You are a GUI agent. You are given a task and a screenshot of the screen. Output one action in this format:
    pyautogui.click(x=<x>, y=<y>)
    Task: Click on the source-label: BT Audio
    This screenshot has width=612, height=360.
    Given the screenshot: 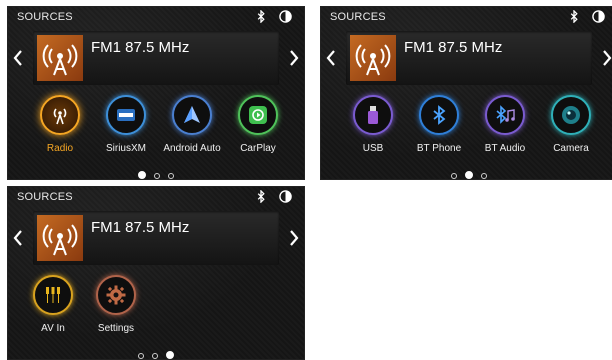 What is the action you would take?
    pyautogui.click(x=505, y=148)
    